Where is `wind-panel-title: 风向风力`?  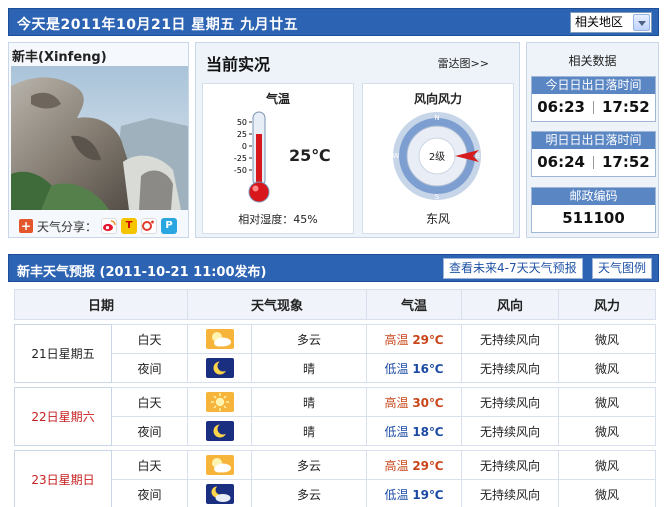
wind-panel-title: 风向风力 is located at coordinates (437, 99).